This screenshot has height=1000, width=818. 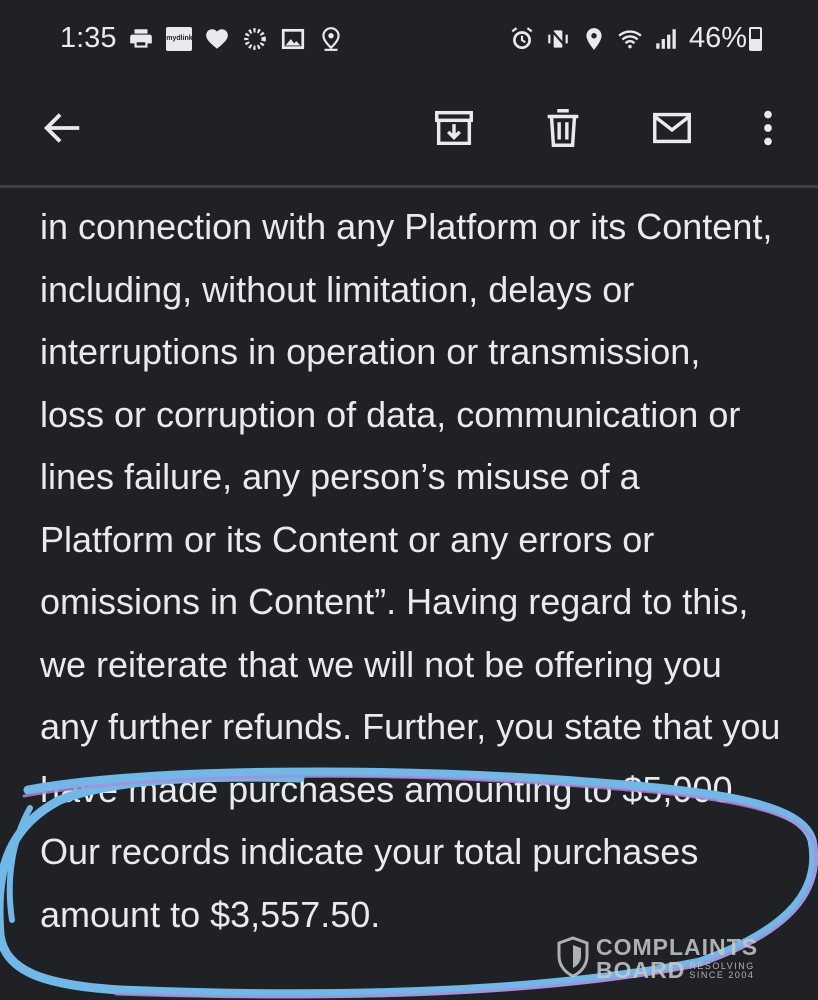 What do you see at coordinates (409, 39) in the screenshot?
I see `status-bar: 1:35 mydlink 46%` at bounding box center [409, 39].